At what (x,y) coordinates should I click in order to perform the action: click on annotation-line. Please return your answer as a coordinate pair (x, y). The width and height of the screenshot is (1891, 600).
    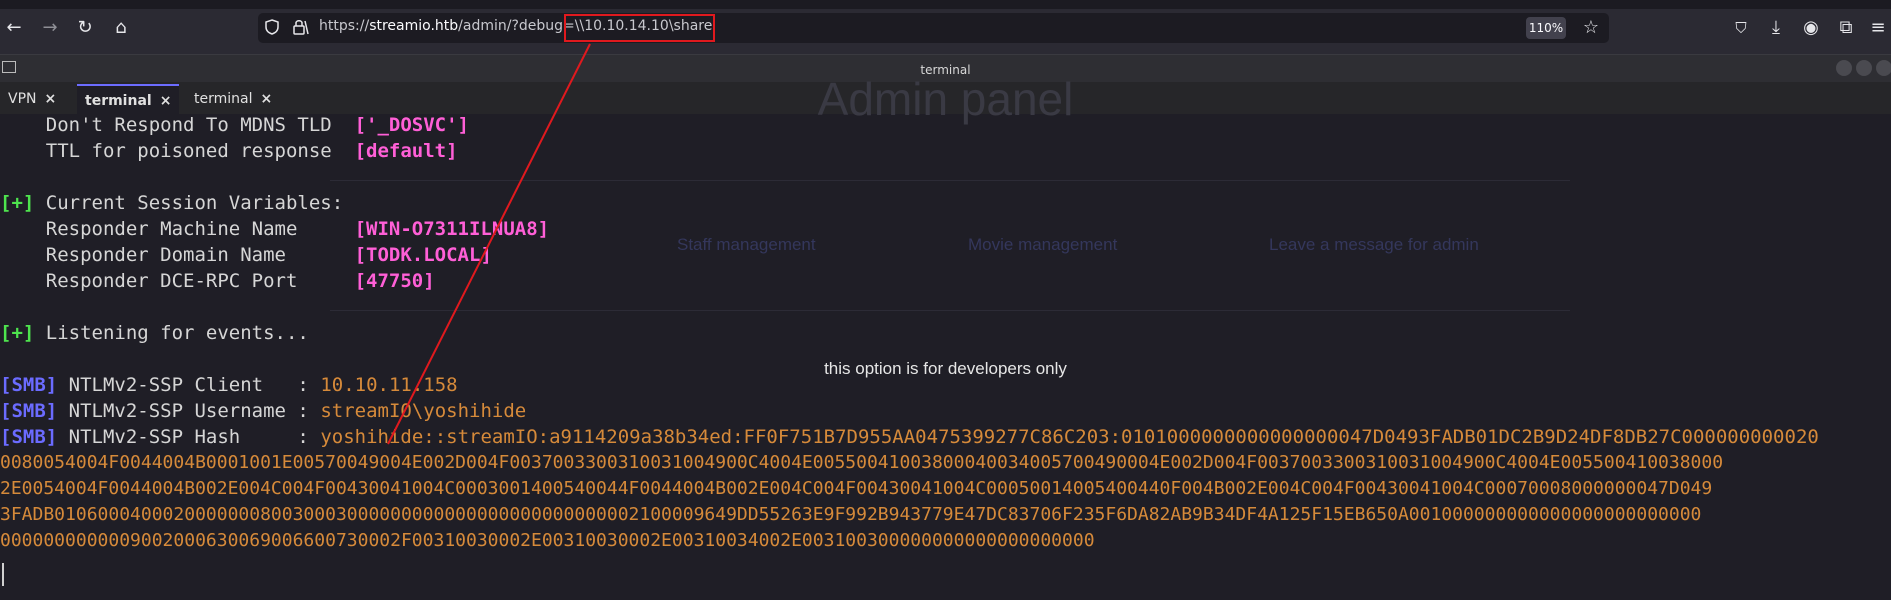
    Looking at the image, I should click on (489, 244).